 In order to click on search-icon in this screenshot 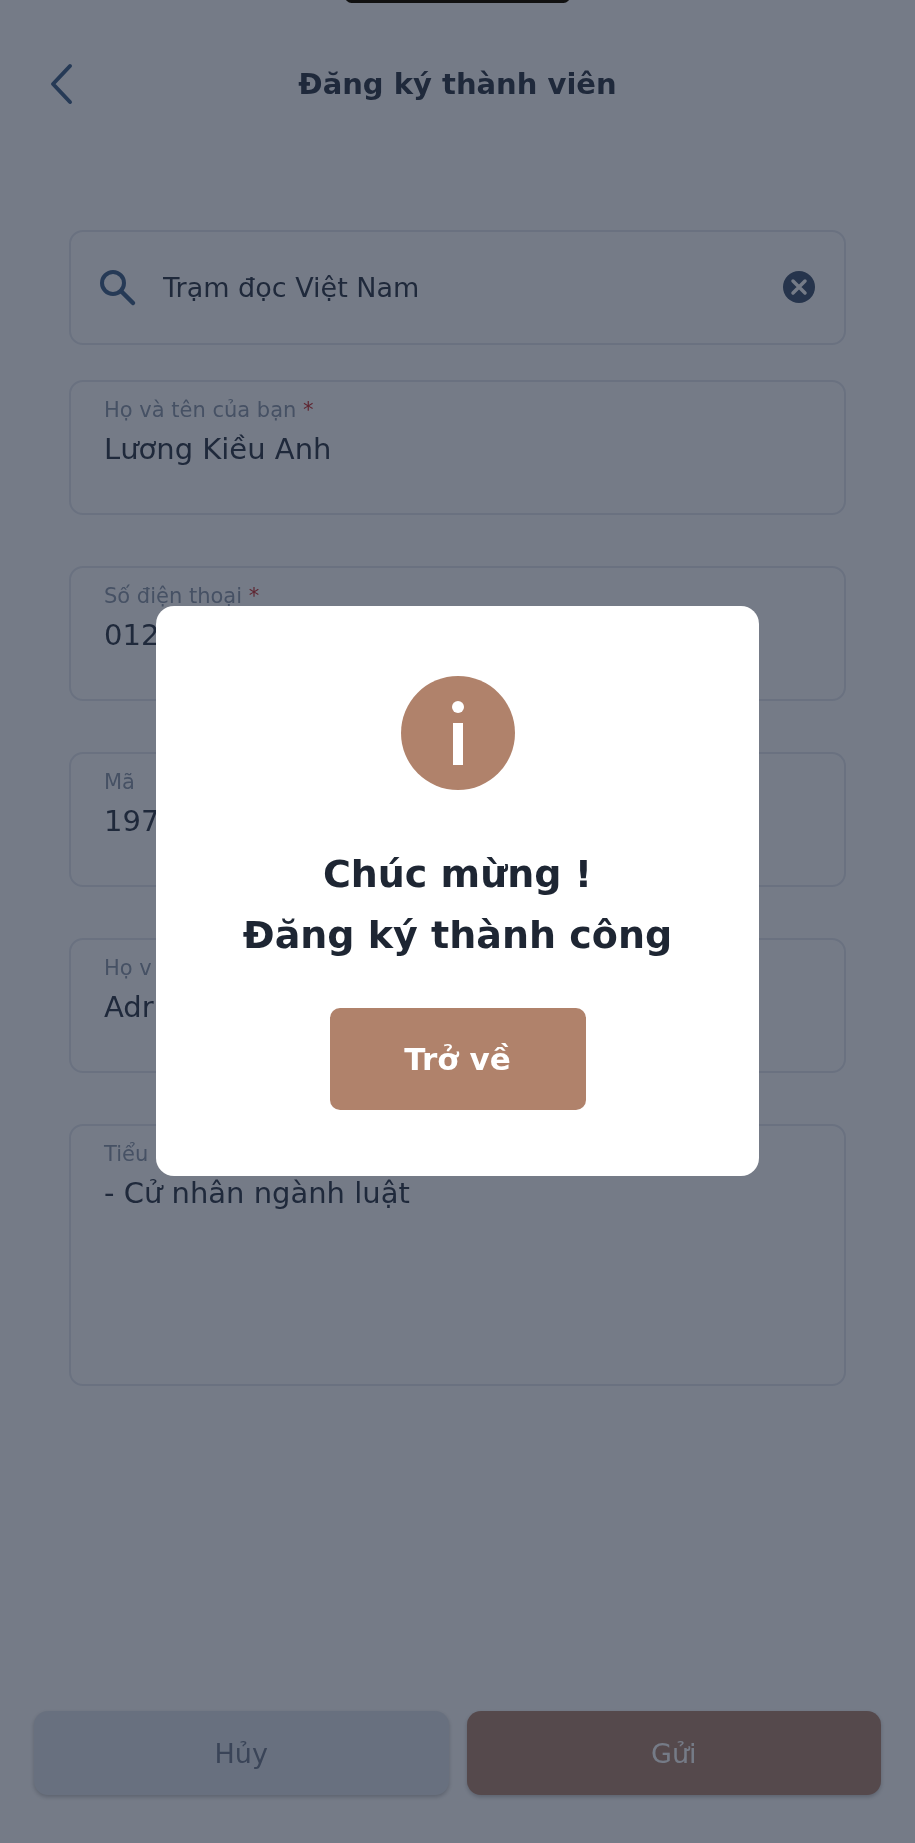, I will do `click(117, 287)`.